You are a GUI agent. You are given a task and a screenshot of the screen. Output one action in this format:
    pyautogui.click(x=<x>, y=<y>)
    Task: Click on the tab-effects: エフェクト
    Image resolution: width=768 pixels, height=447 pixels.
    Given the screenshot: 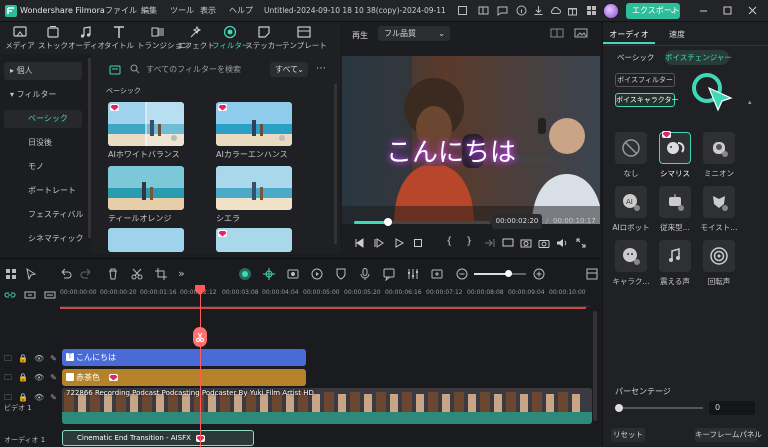 What is the action you would take?
    pyautogui.click(x=196, y=38)
    